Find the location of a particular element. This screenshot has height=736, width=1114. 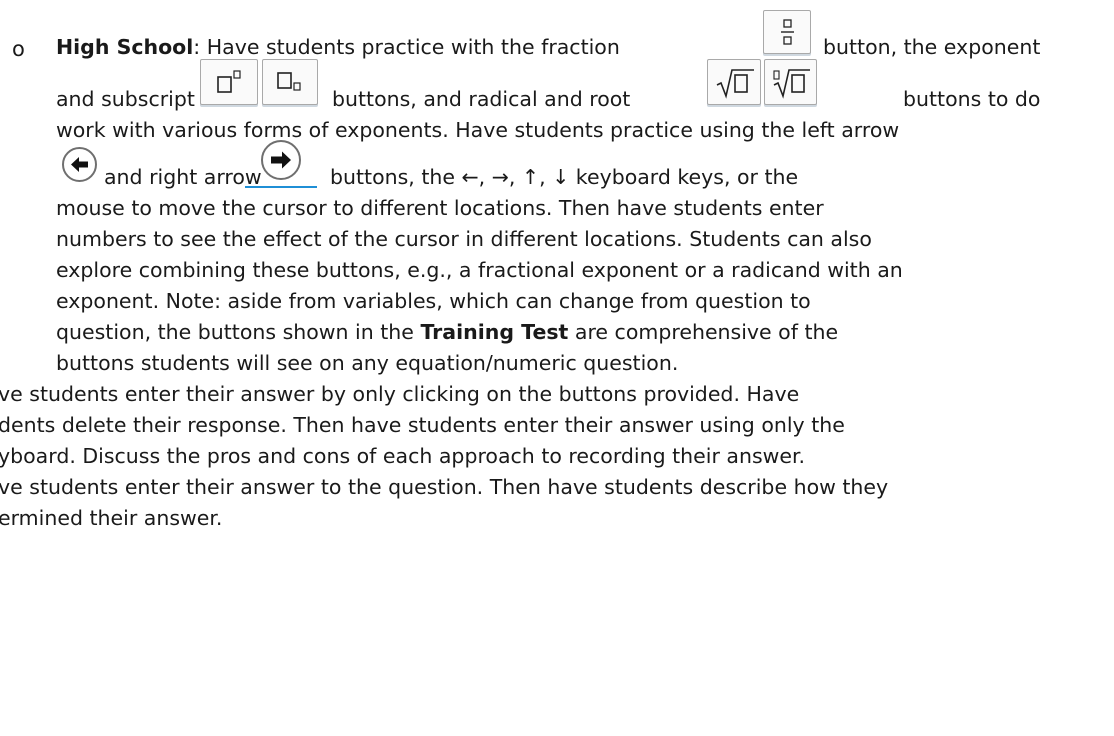

root-button is located at coordinates (790, 82).